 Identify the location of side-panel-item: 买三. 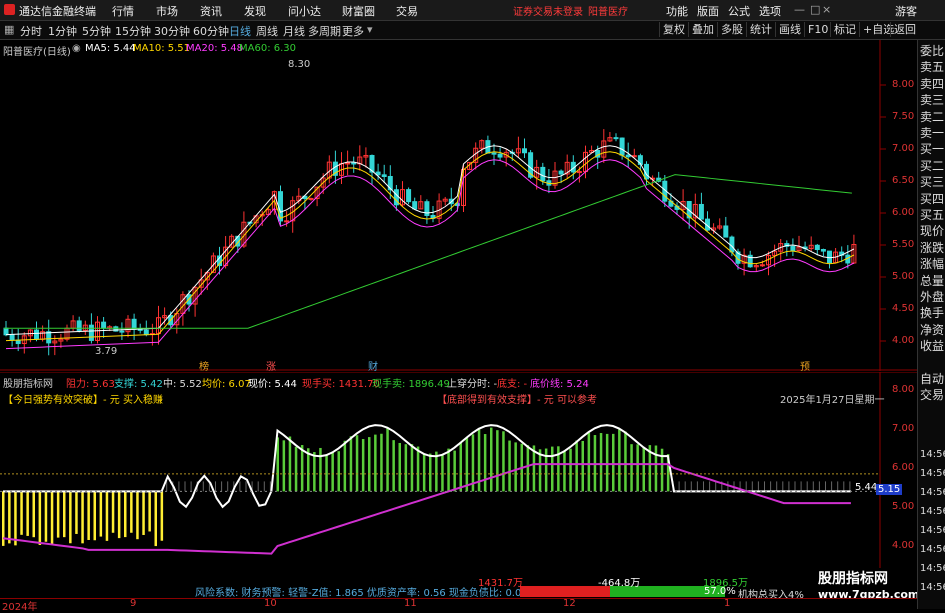
(932, 182).